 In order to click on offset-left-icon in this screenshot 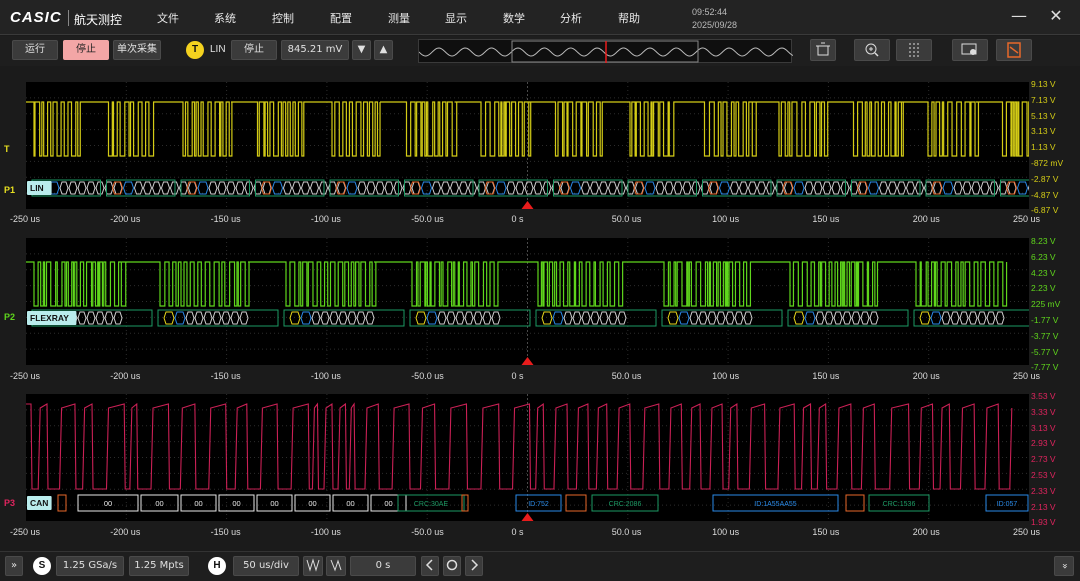, I will do `click(430, 566)`.